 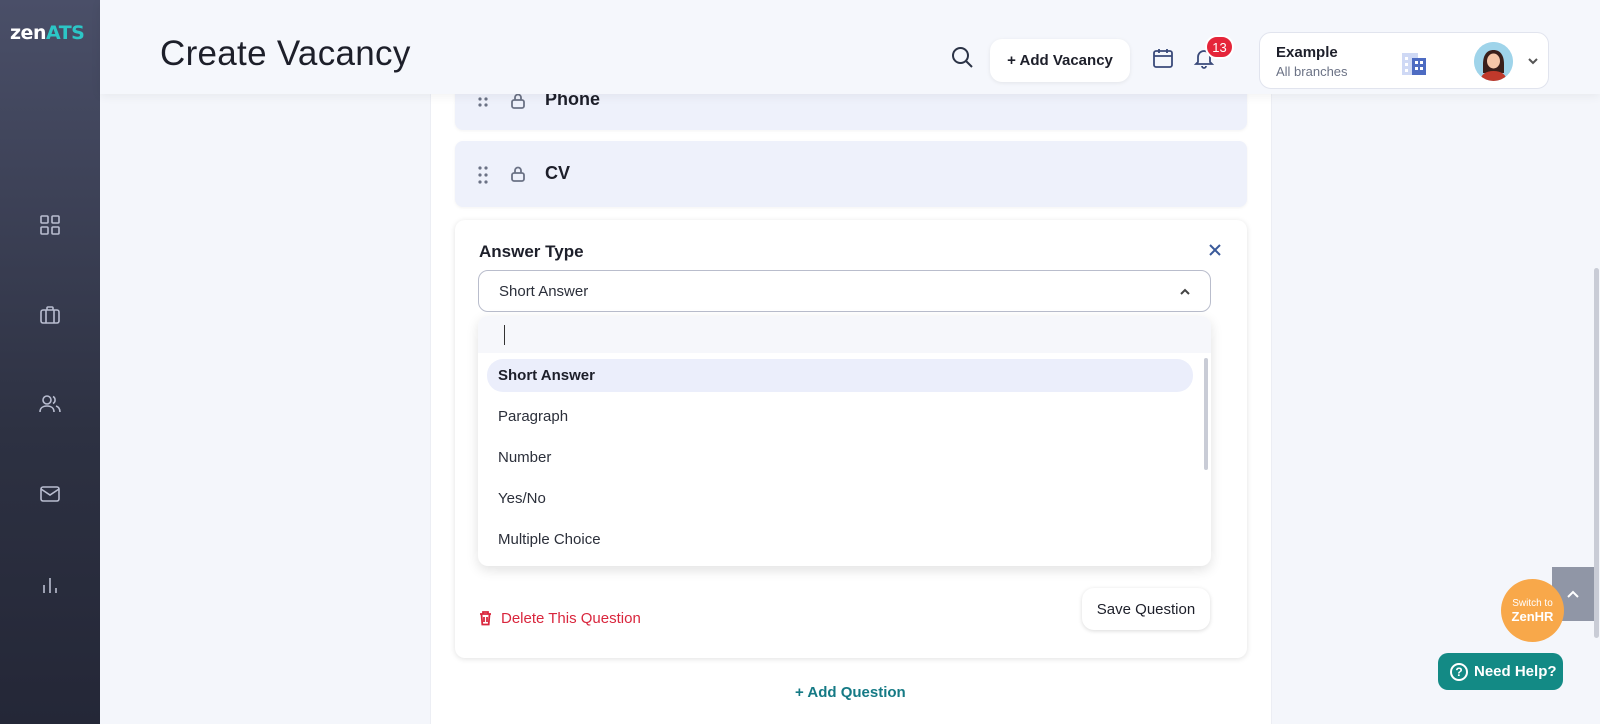 I want to click on branch-label: All branches, so click(x=1312, y=71).